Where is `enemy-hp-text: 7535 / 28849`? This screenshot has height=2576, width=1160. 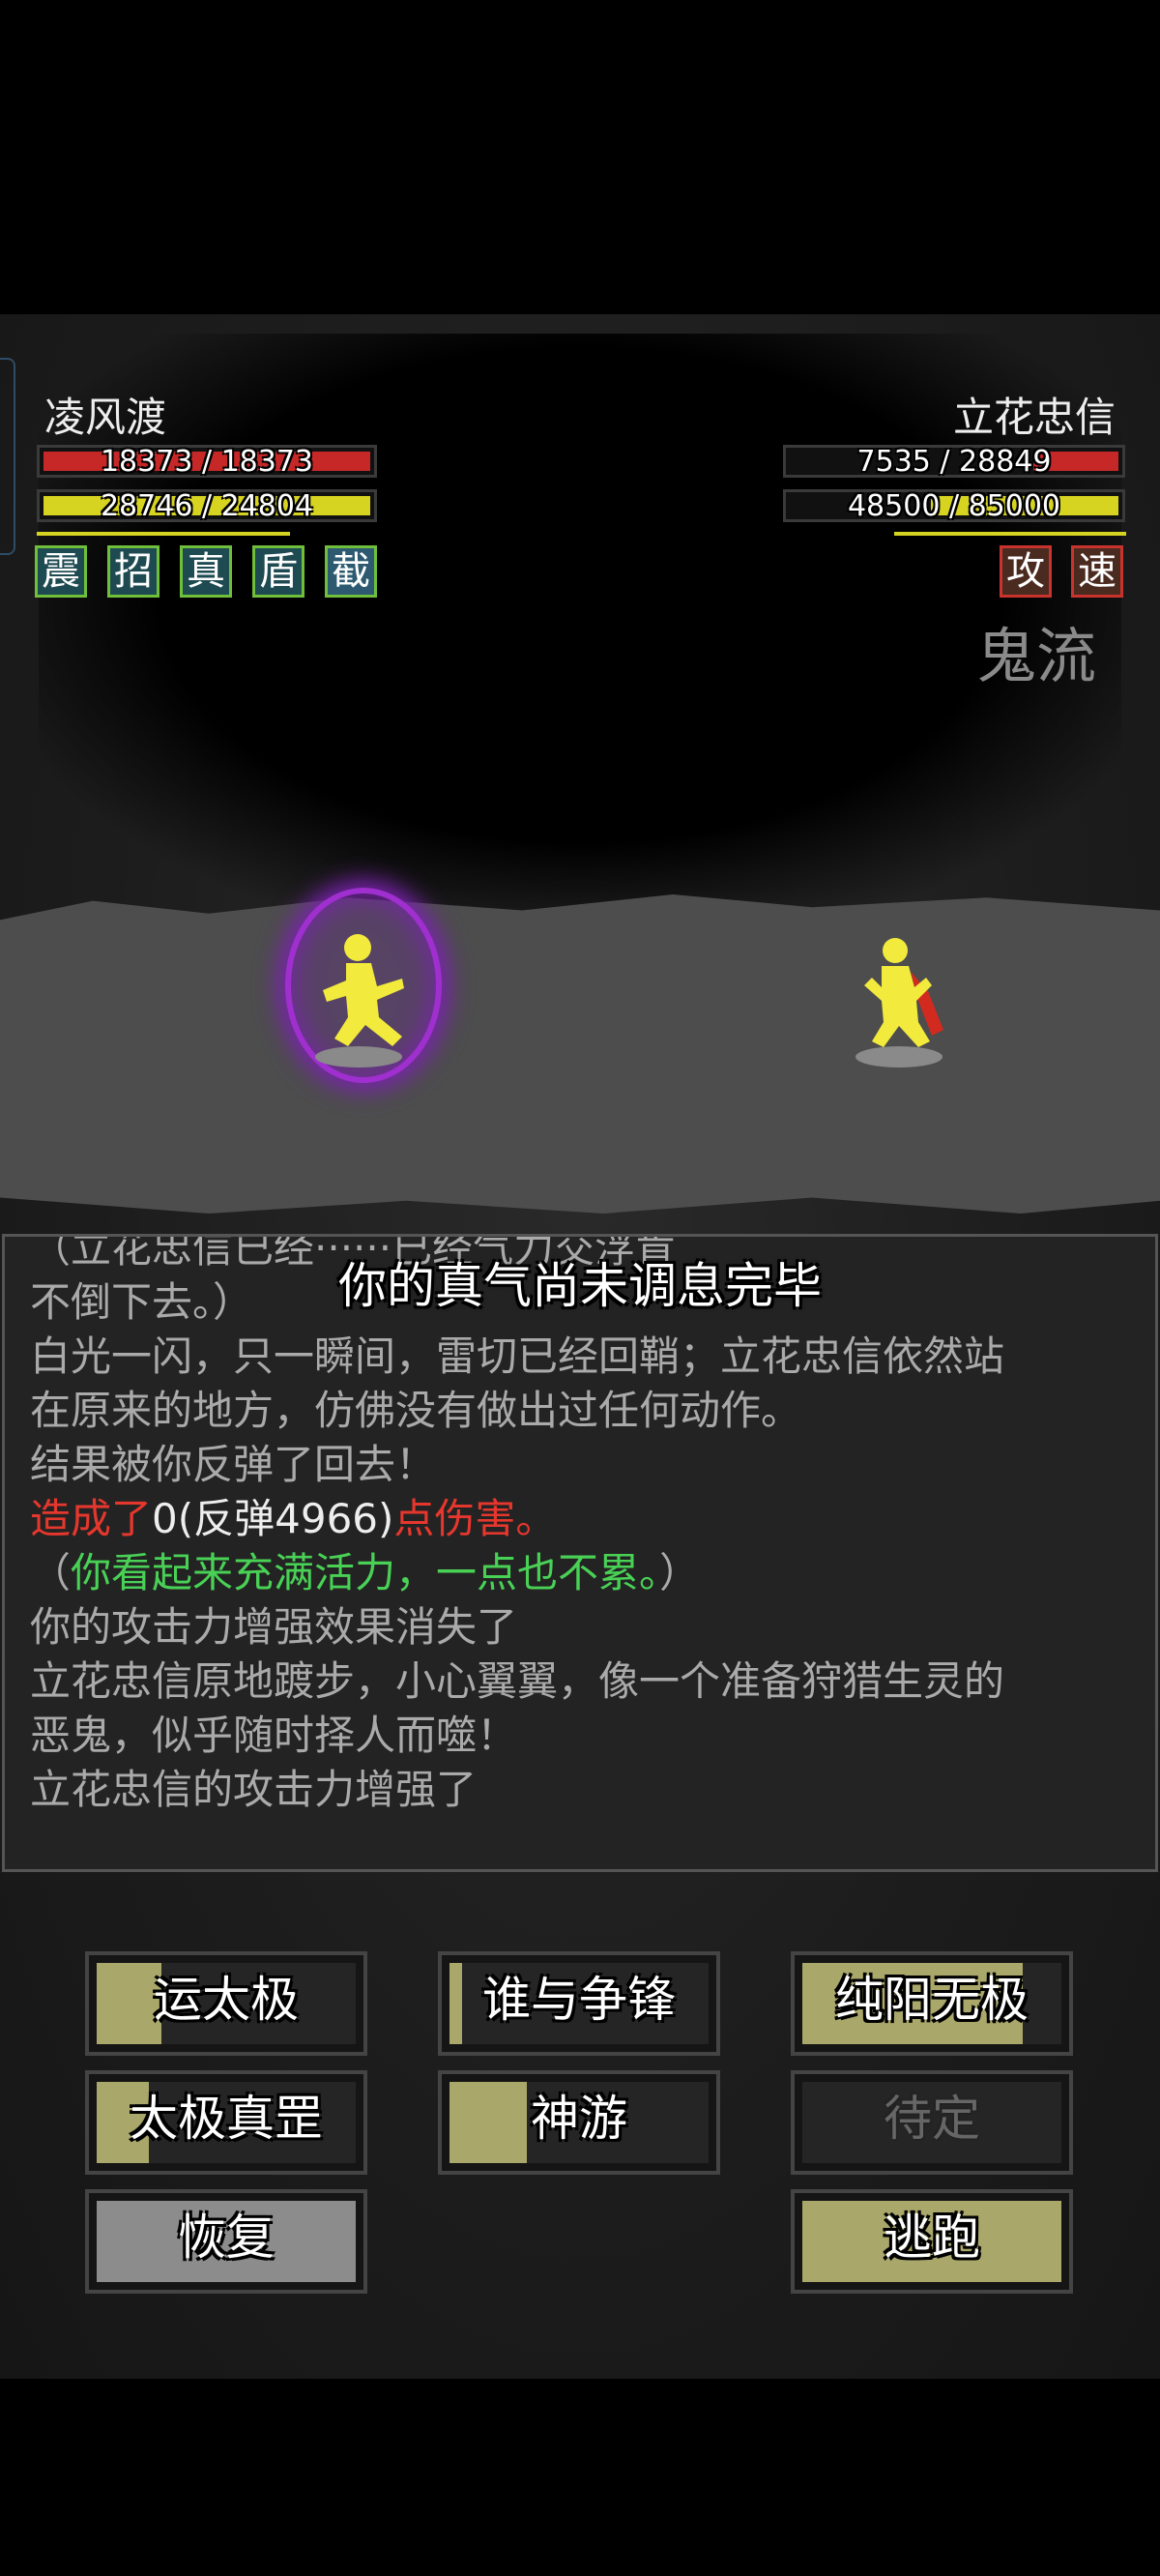 enemy-hp-text: 7535 / 28849 is located at coordinates (954, 462).